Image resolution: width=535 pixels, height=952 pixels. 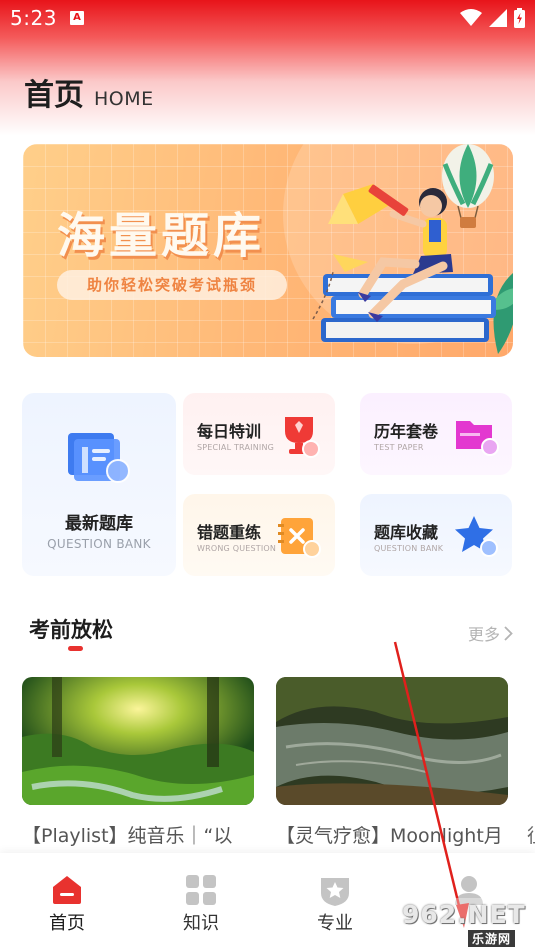 I want to click on card-title: 历年套卷, so click(x=406, y=431).